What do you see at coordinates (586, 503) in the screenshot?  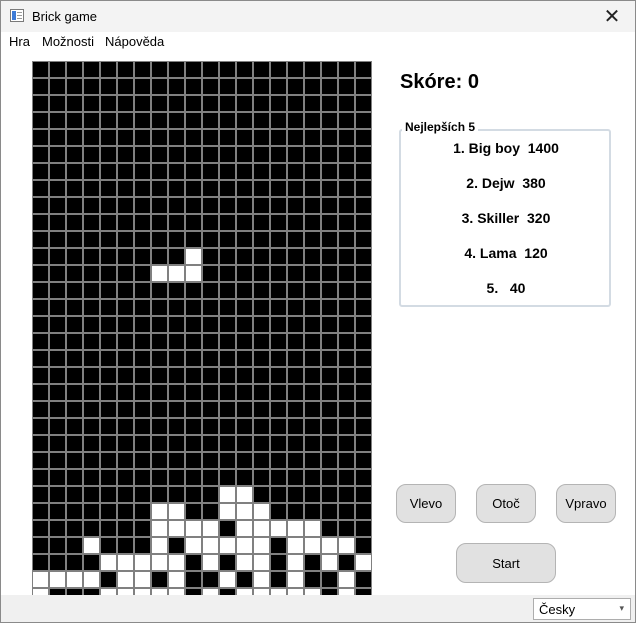 I see `right-button: Vpravo` at bounding box center [586, 503].